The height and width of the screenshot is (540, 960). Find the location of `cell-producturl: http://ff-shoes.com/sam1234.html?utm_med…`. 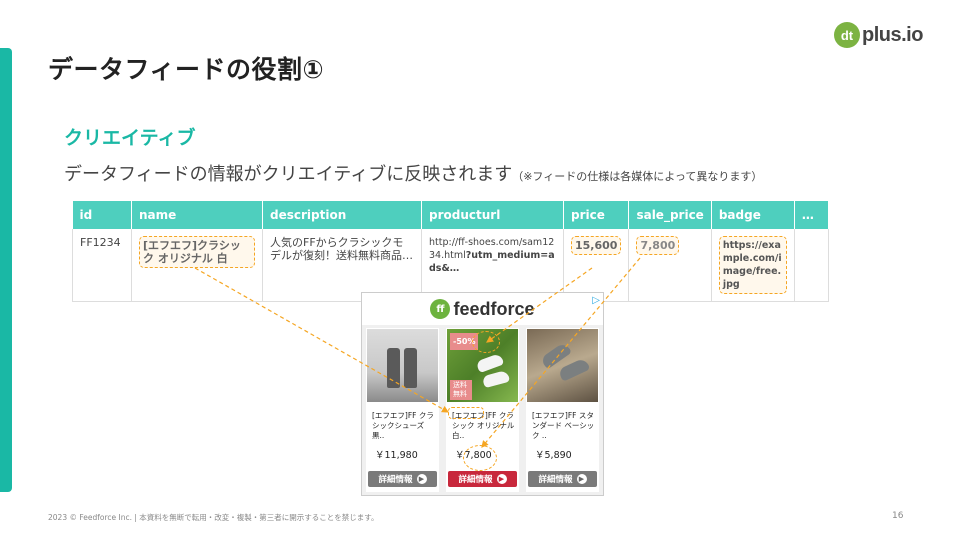

cell-producturl: http://ff-shoes.com/sam1234.html?utm_med… is located at coordinates (492, 265).